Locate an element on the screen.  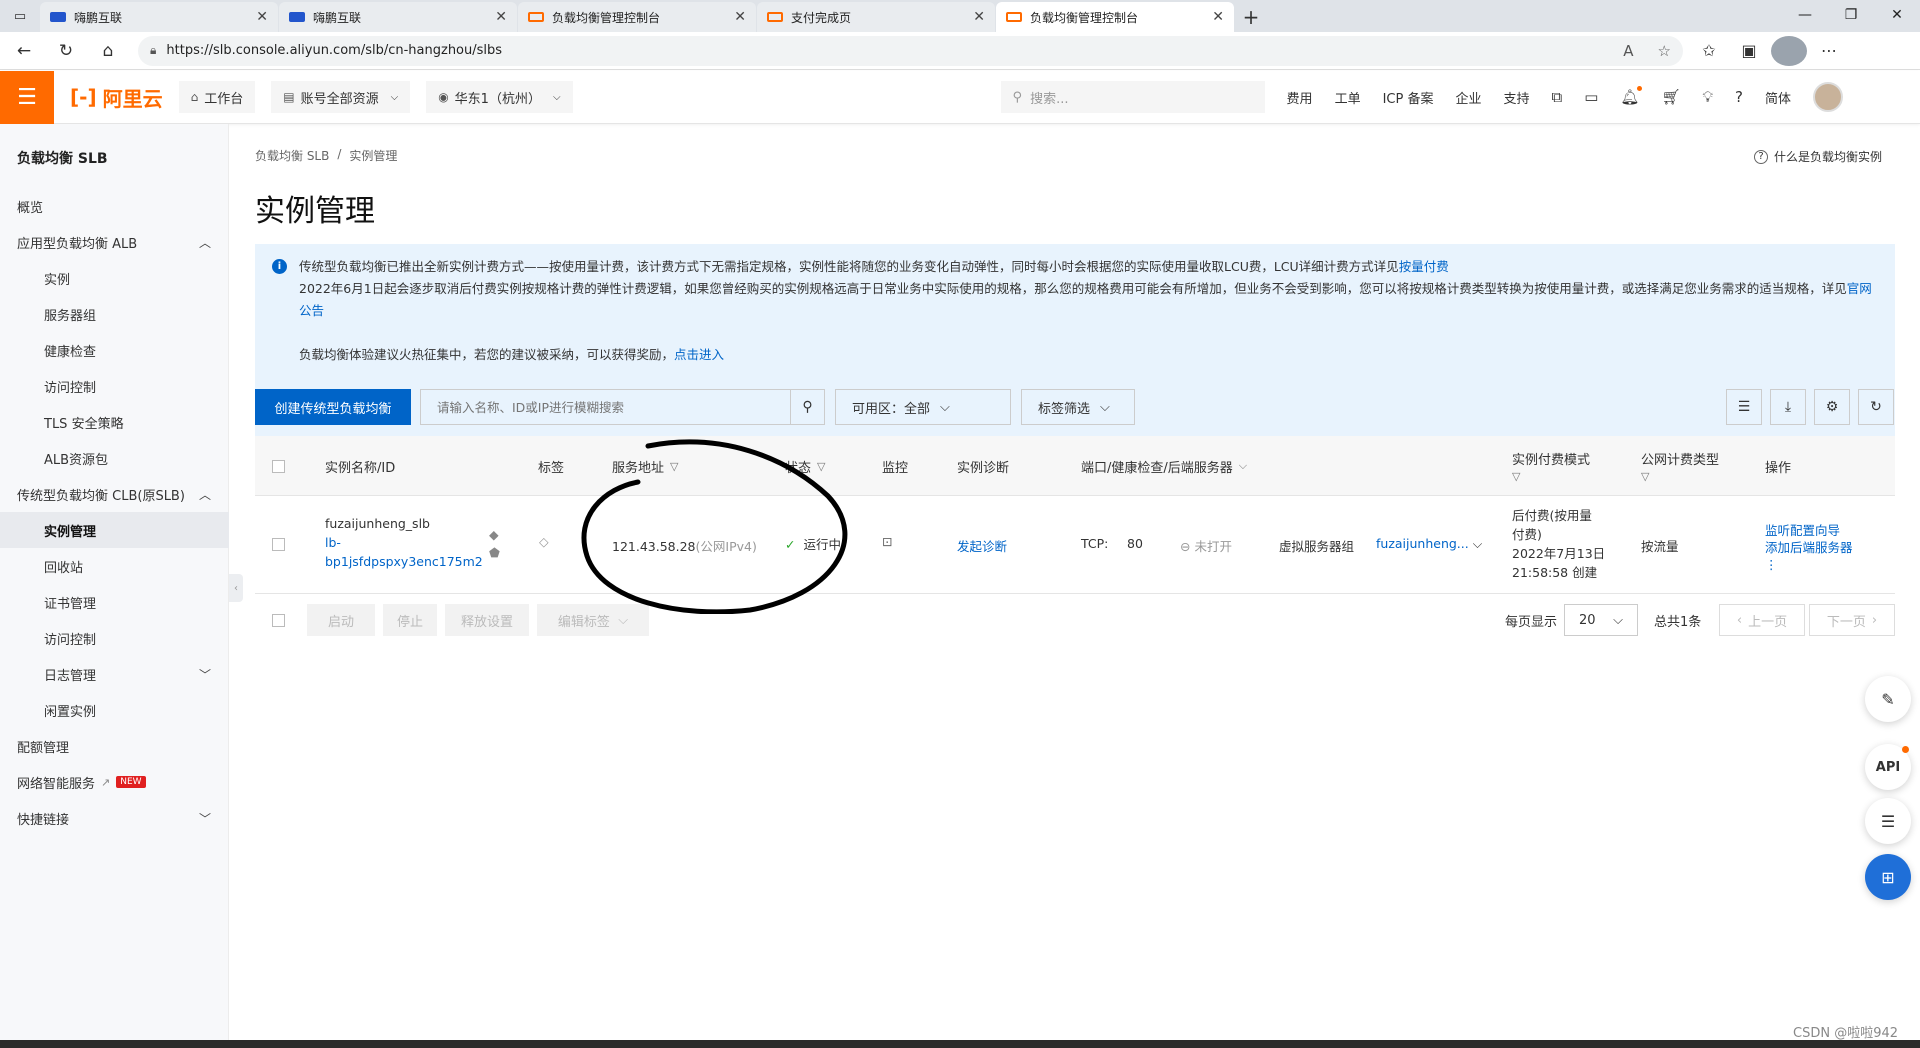
row-checkbox is located at coordinates (278, 544).